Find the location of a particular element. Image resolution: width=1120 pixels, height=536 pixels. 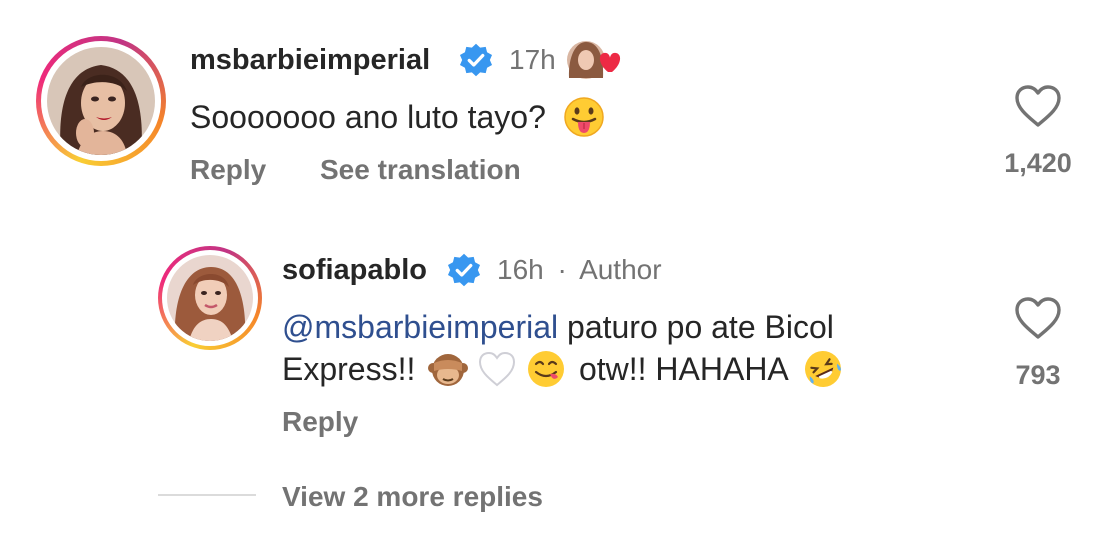

view-more-replies-button: View 2 more replies is located at coordinates (412, 497).